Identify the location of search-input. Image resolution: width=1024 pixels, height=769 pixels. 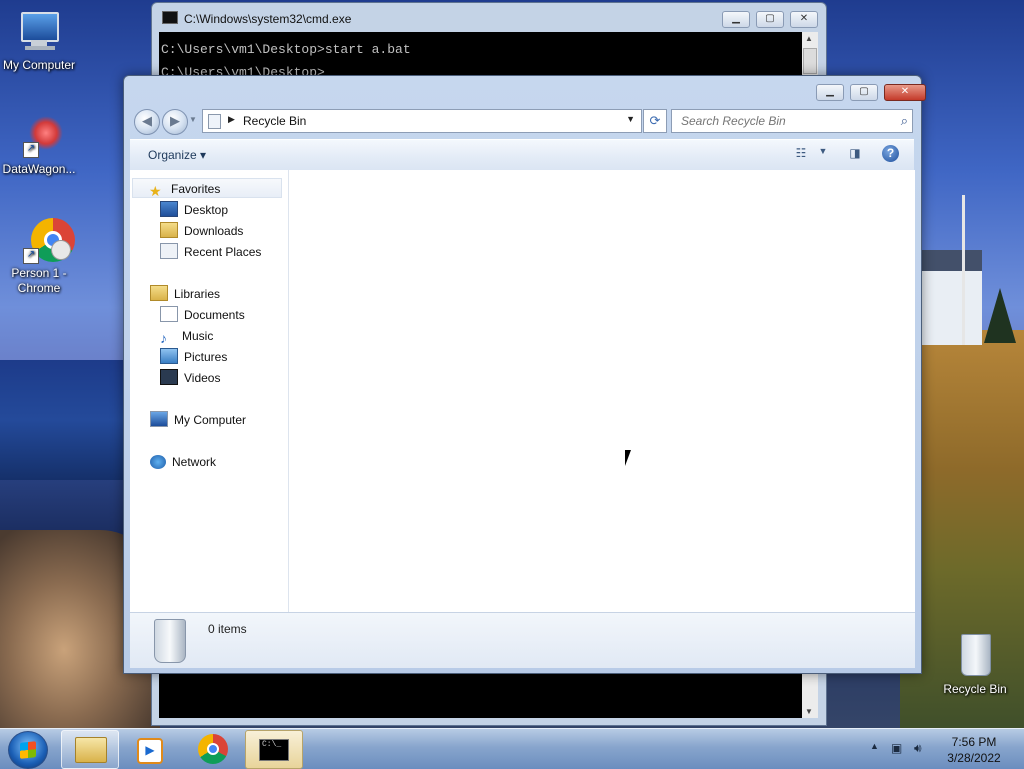
(781, 121).